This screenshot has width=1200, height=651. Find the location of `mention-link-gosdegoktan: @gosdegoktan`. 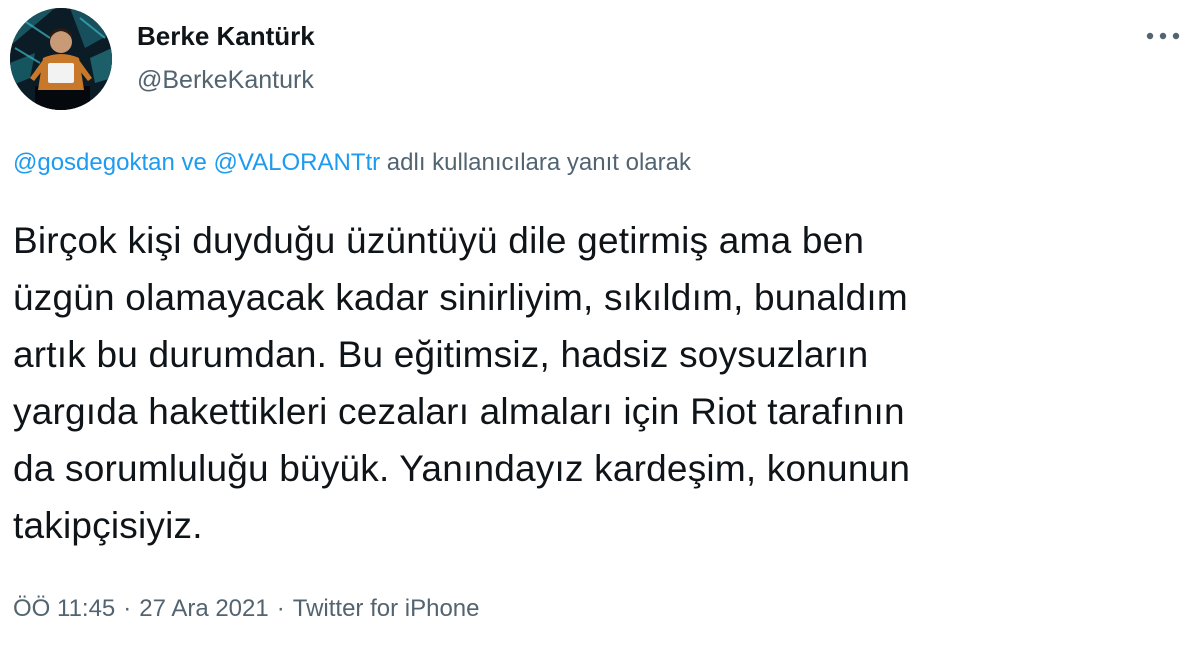

mention-link-gosdegoktan: @gosdegoktan is located at coordinates (94, 162).